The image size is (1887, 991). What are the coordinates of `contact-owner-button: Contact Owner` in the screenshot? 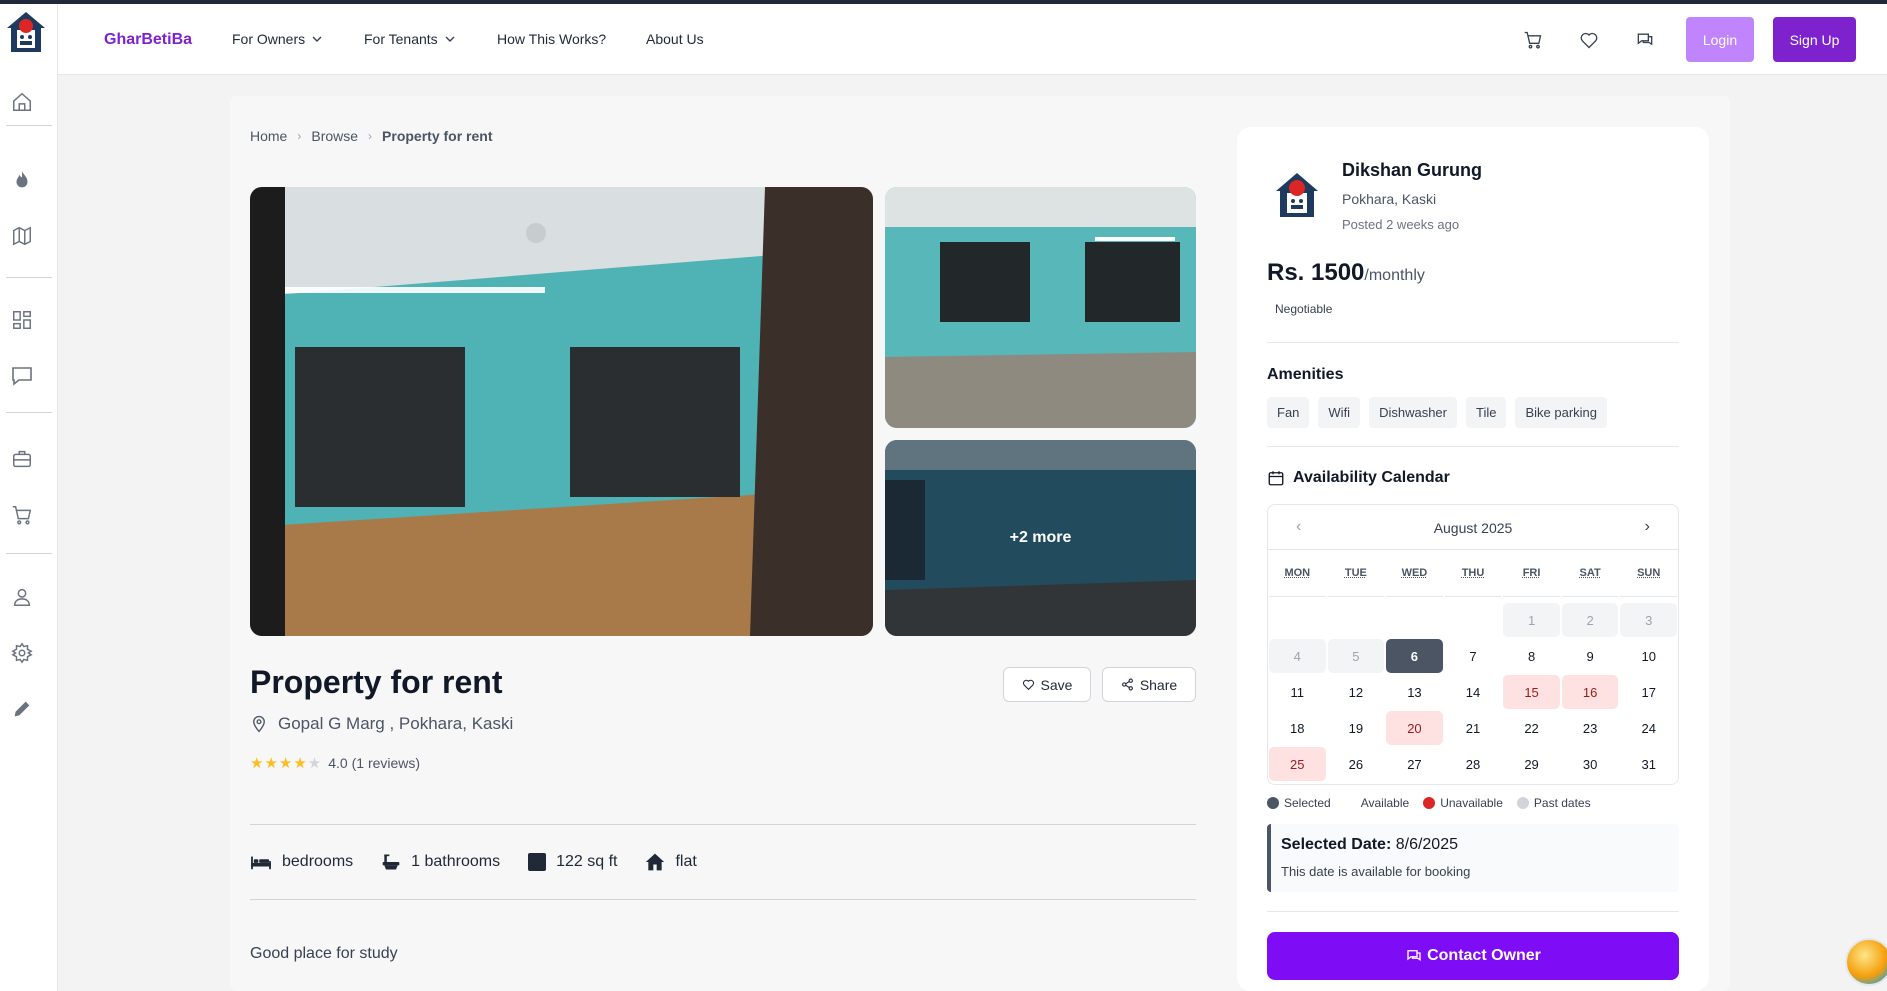 It's located at (1473, 956).